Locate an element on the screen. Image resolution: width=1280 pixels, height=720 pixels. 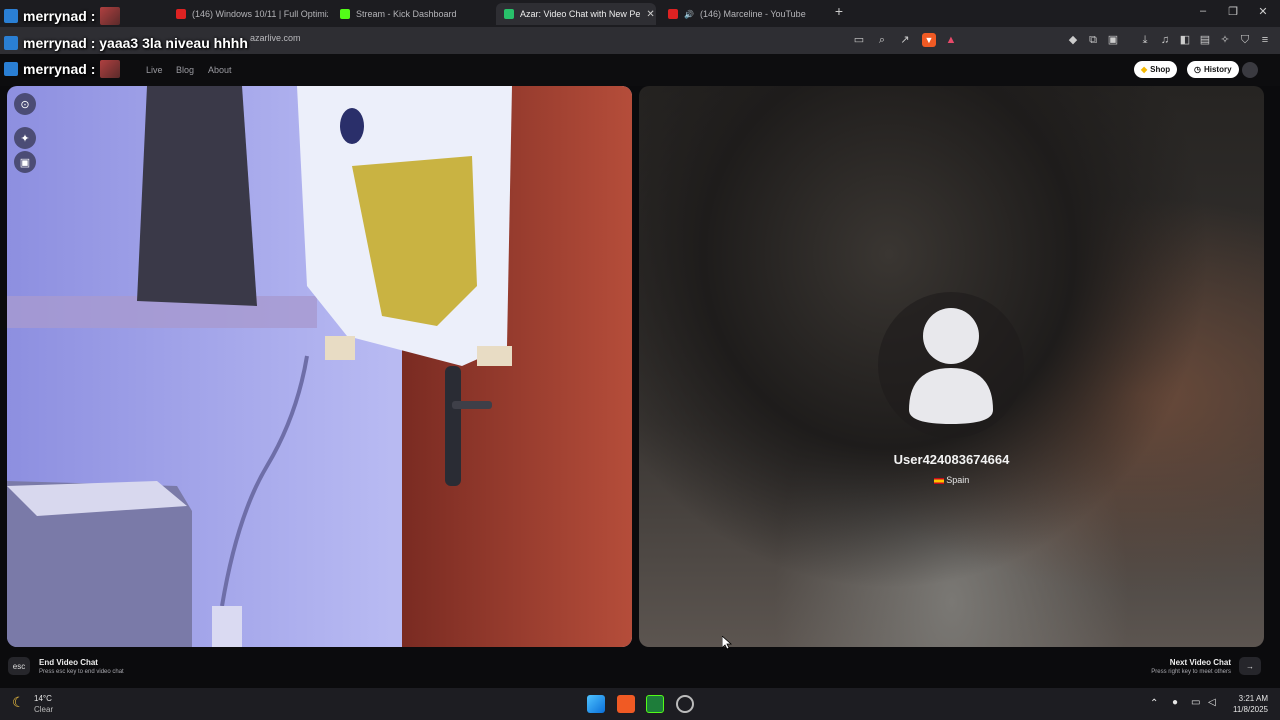
default-user-icon is located at coordinates (951, 366).